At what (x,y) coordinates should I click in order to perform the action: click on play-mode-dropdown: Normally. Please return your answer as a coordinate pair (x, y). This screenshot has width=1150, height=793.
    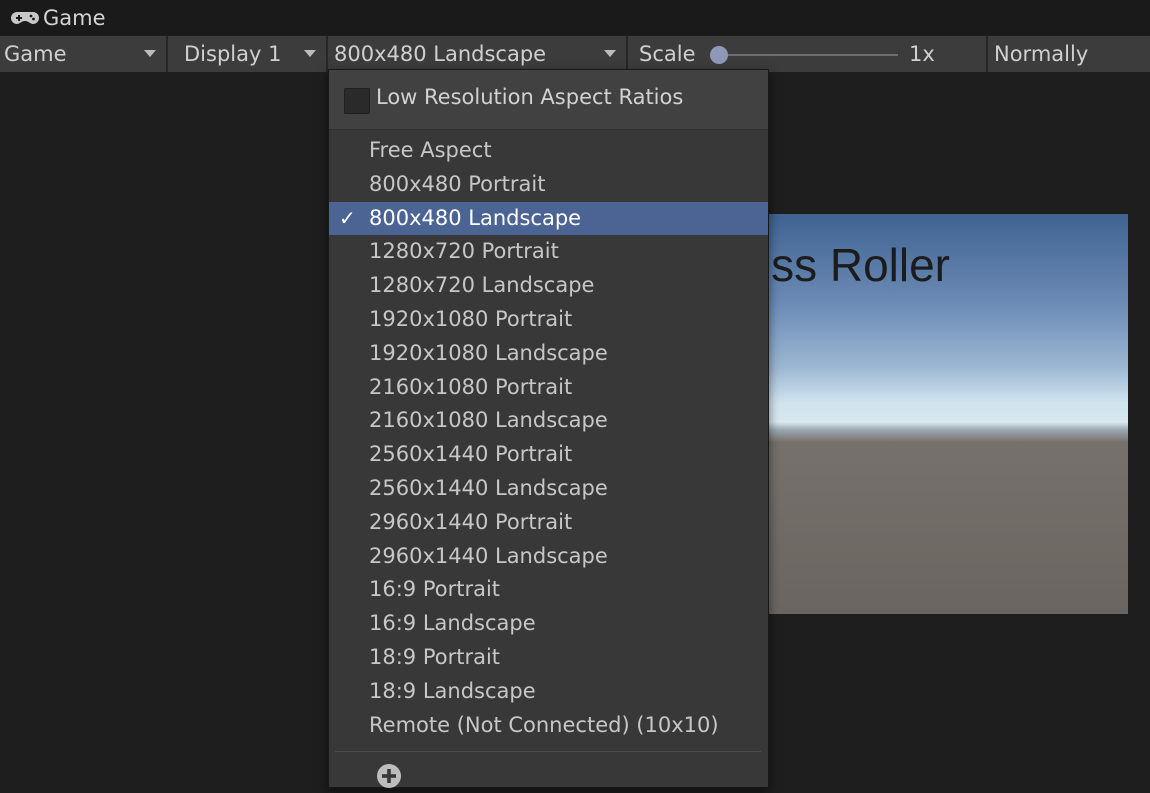
    Looking at the image, I should click on (1072, 54).